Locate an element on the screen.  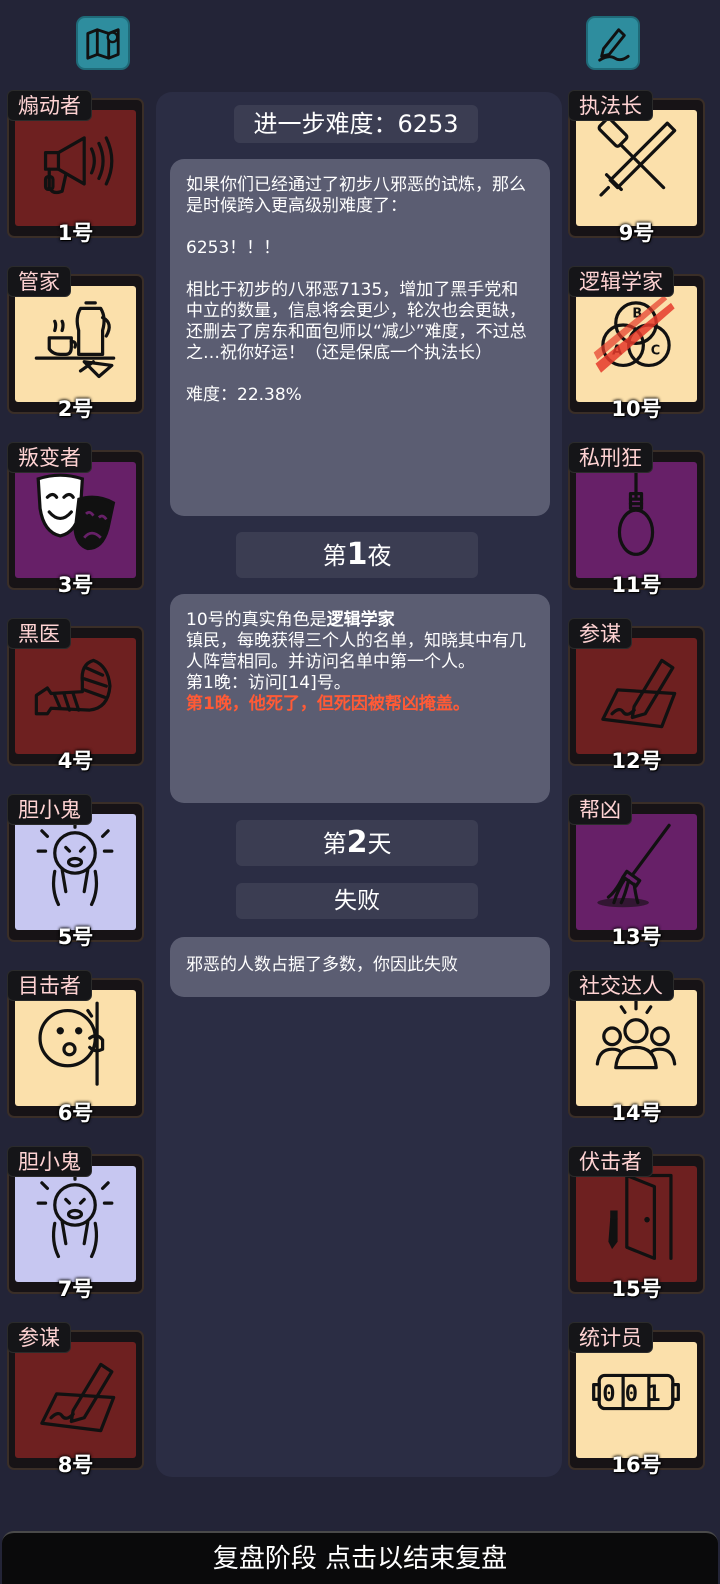
player-card-12: 参谋 12号 is located at coordinates (636, 695).